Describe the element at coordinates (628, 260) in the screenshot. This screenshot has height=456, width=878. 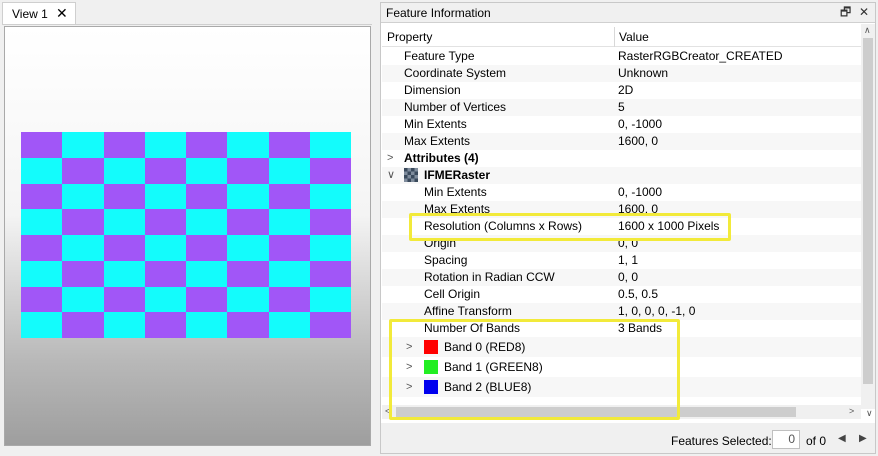
I see `value-cell: 1, 1` at that location.